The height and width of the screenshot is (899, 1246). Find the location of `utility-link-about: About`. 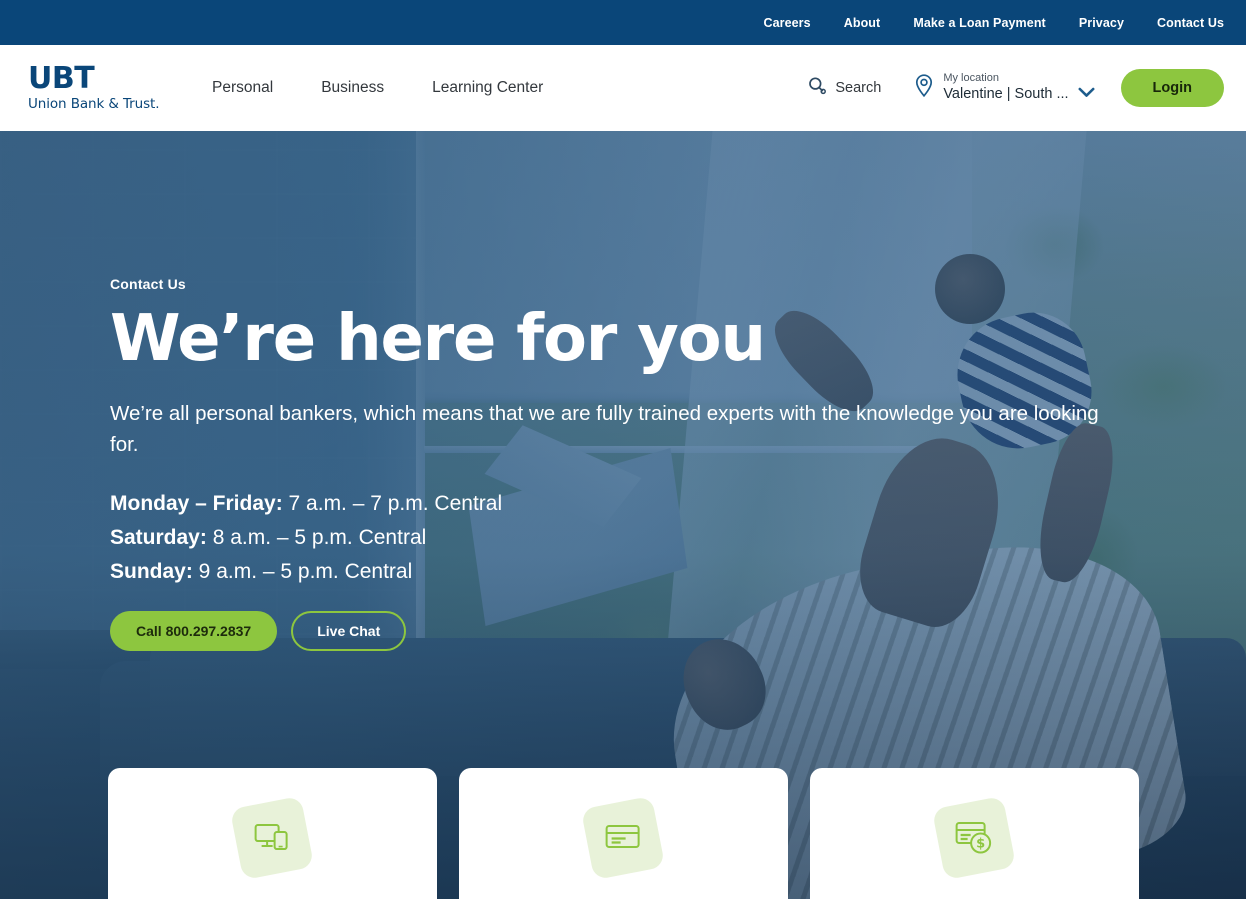

utility-link-about: About is located at coordinates (862, 23).